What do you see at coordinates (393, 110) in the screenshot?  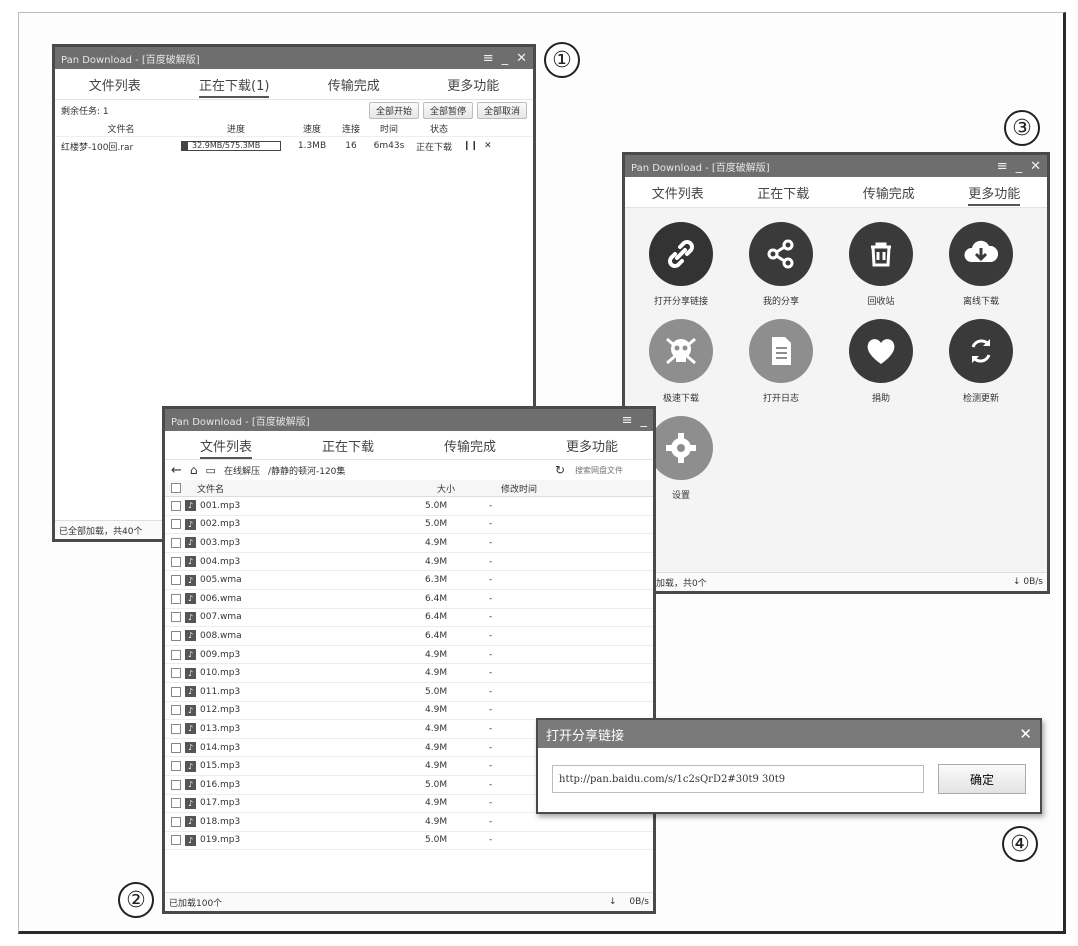 I see `start-all-button: 全部开始` at bounding box center [393, 110].